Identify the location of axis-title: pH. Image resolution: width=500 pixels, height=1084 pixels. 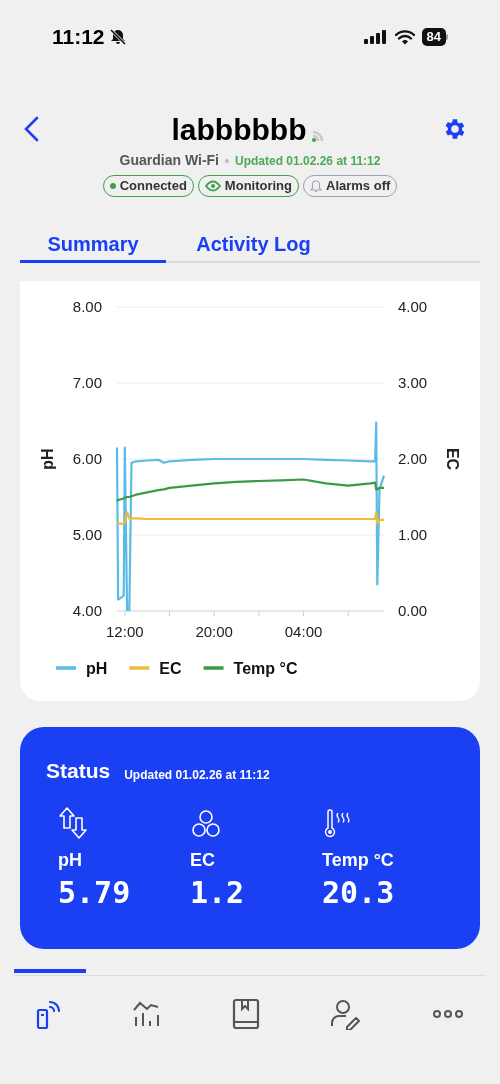
(47, 459).